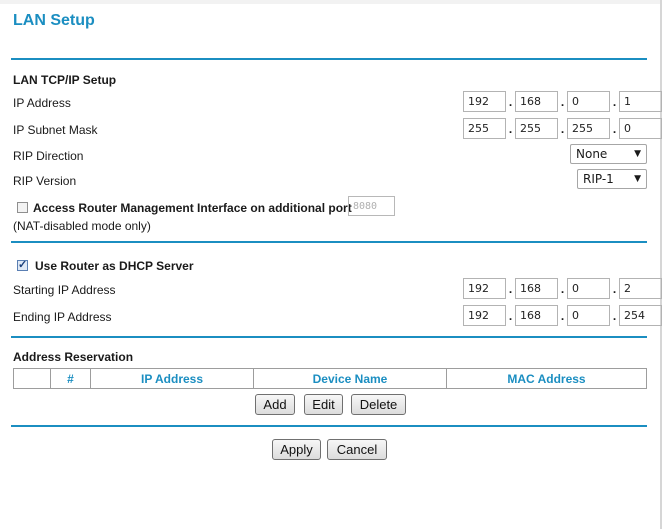 Image resolution: width=662 pixels, height=529 pixels. I want to click on subnet-mask-octet-3: 255, so click(588, 128).